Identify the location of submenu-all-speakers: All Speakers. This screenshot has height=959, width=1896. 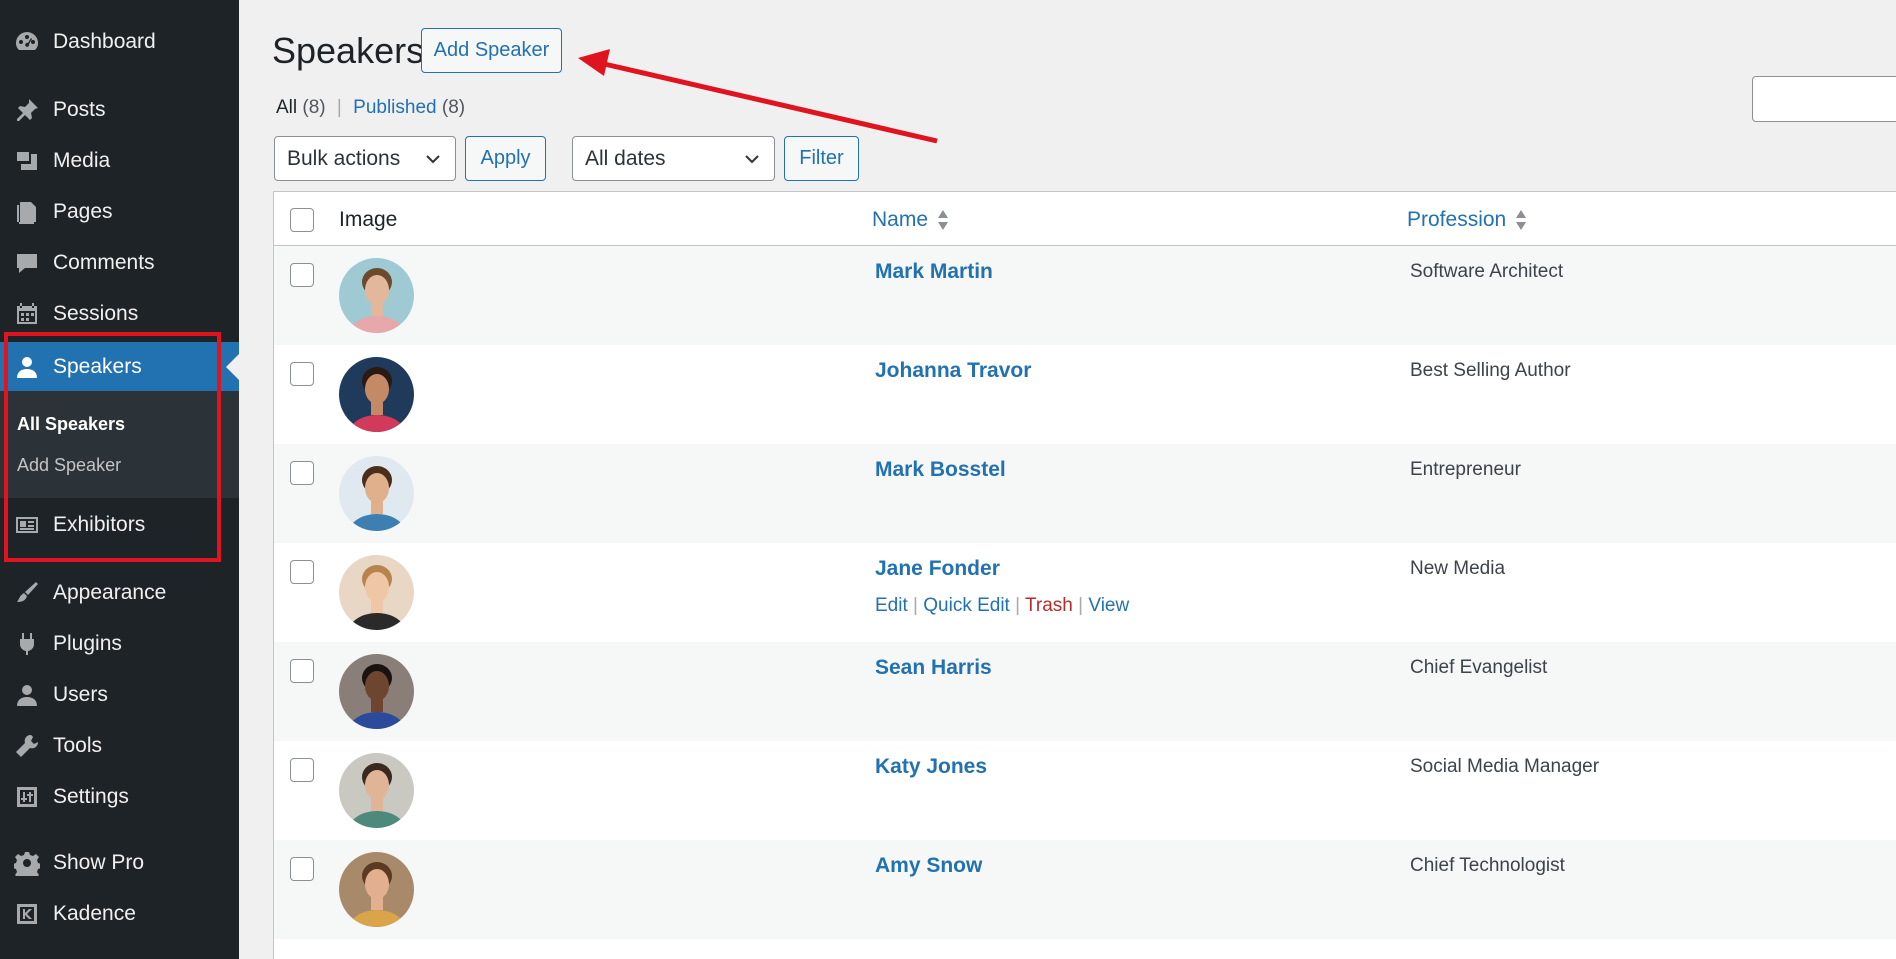
(71, 424).